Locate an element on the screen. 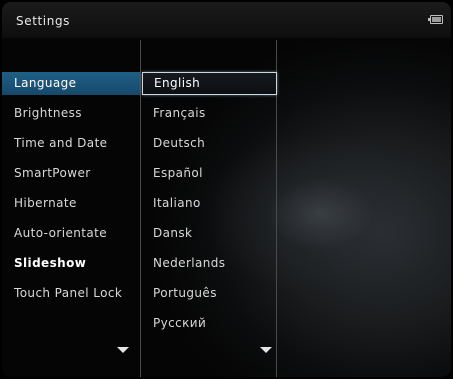 This screenshot has height=379, width=453. settings-item-brightness: Brightness is located at coordinates (71, 117).